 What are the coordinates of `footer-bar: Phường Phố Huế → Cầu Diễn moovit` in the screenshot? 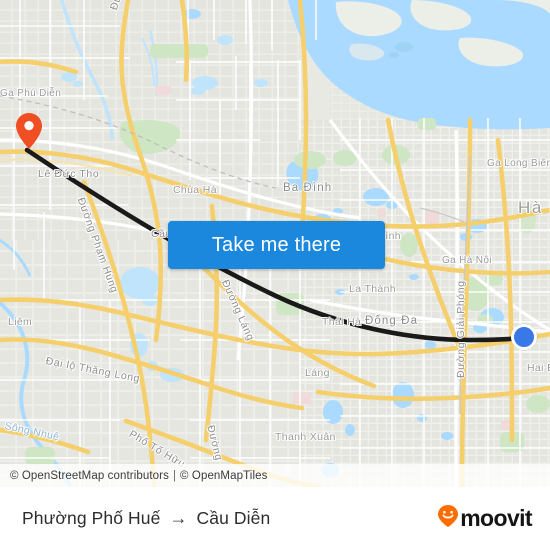 It's located at (275, 518).